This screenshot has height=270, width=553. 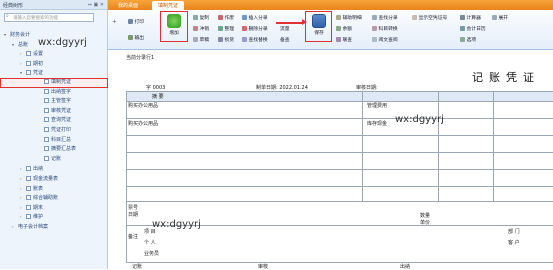 I want to click on expand-button: 展开, so click(x=504, y=18).